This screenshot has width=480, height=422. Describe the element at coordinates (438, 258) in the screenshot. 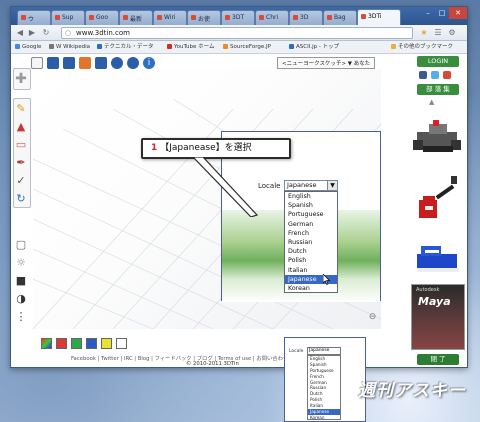

I see `gallery-thumb-shoe` at that location.